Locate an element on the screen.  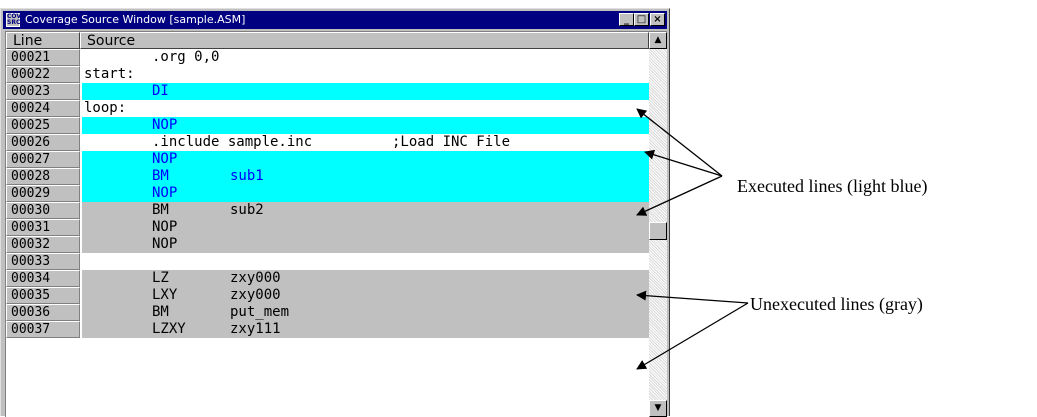
unexecuted-lines-label: Unexecuted lines (gray) is located at coordinates (836, 304).